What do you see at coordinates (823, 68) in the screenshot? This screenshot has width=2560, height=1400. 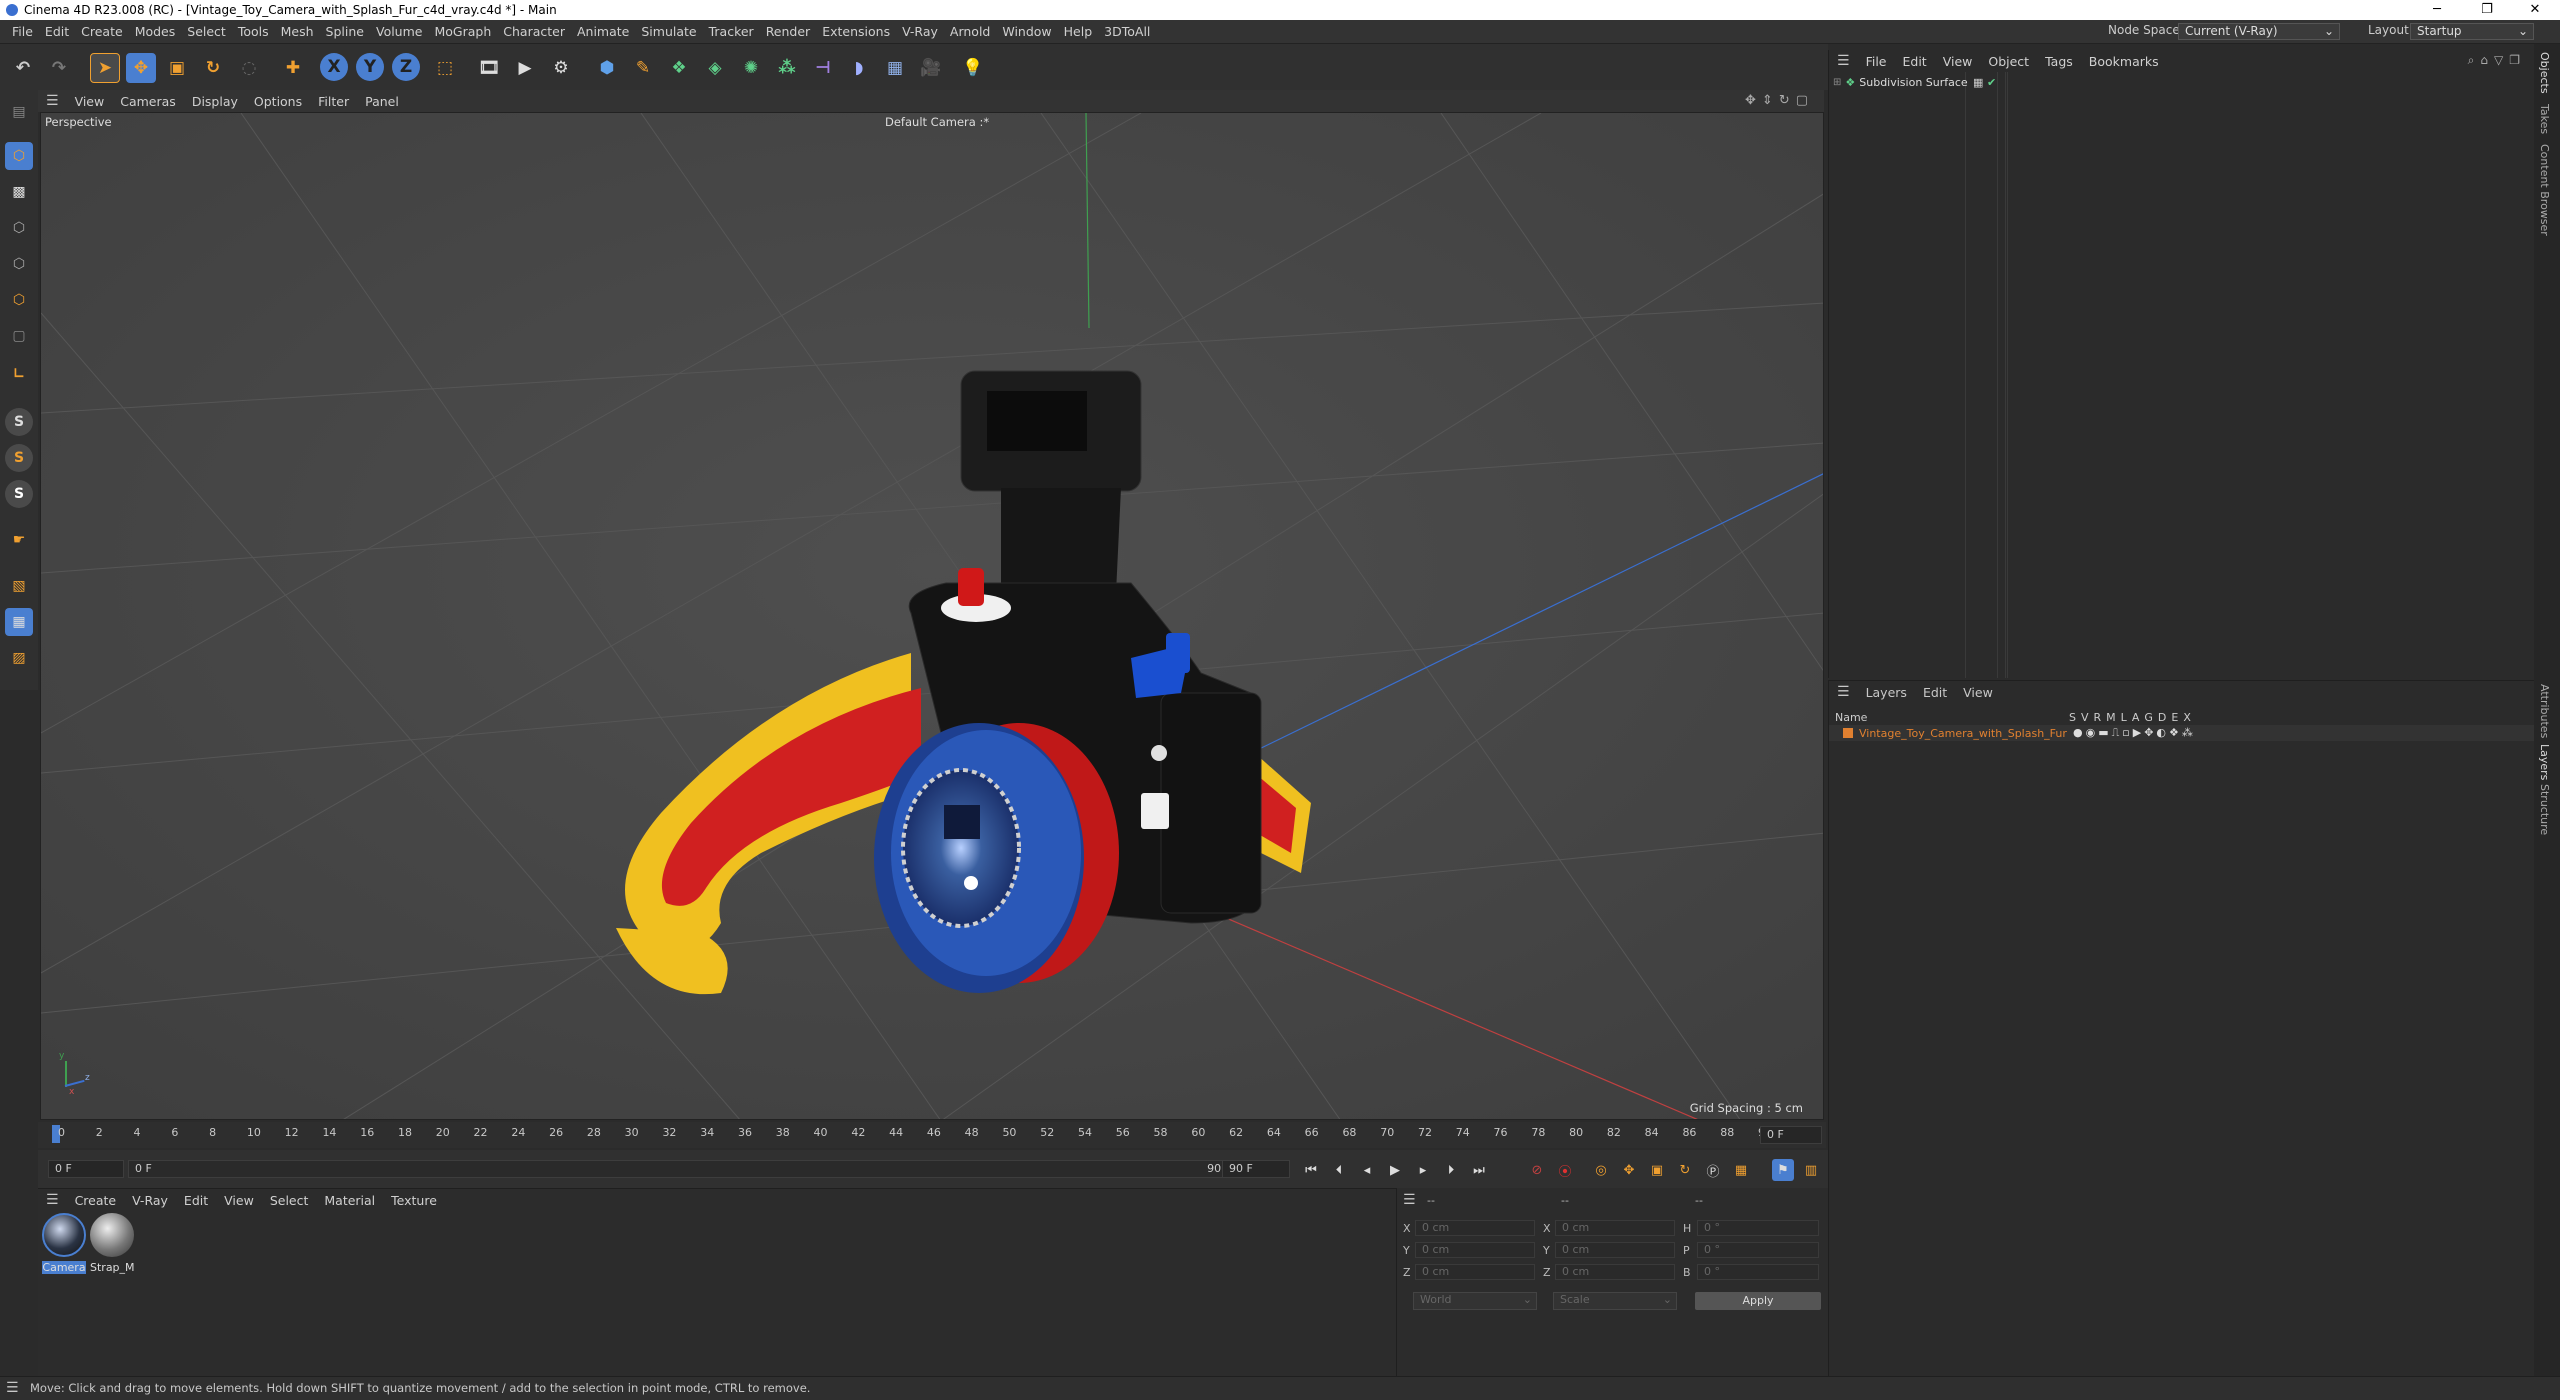 I see `bend-deformer-icon: ⊣` at bounding box center [823, 68].